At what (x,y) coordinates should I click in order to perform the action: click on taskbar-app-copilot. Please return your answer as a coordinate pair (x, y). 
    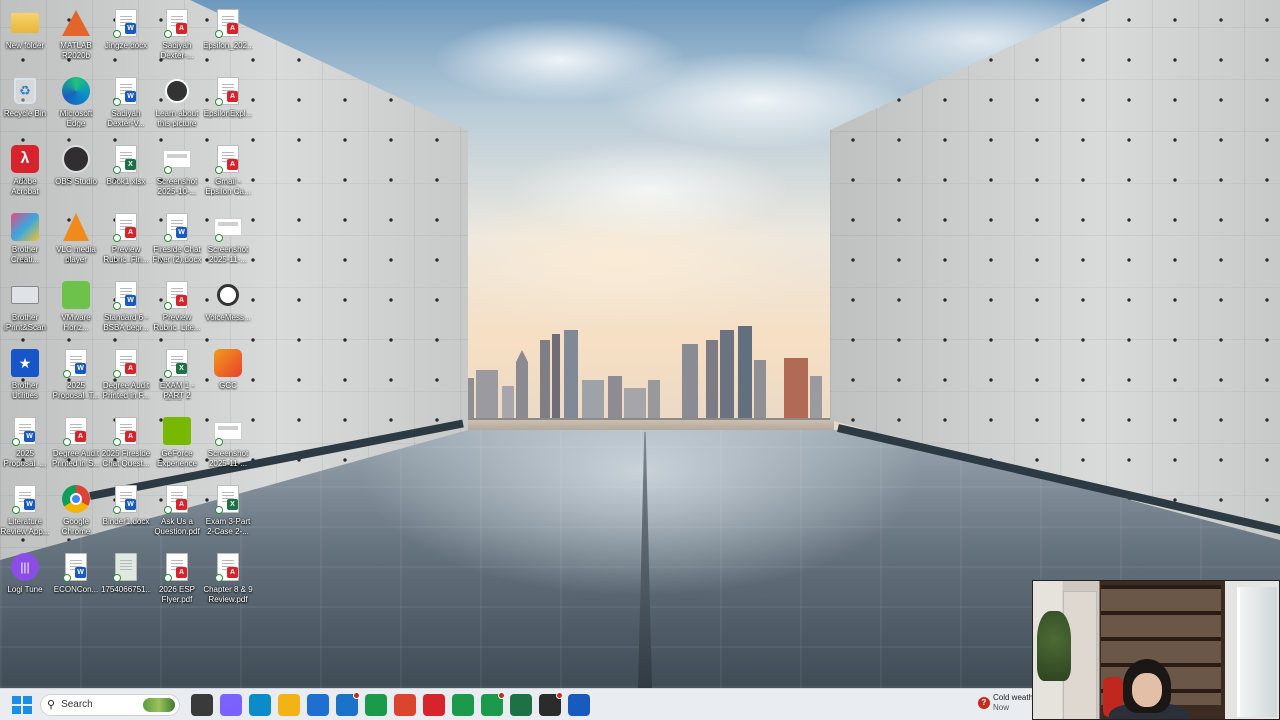
    Looking at the image, I should click on (231, 704).